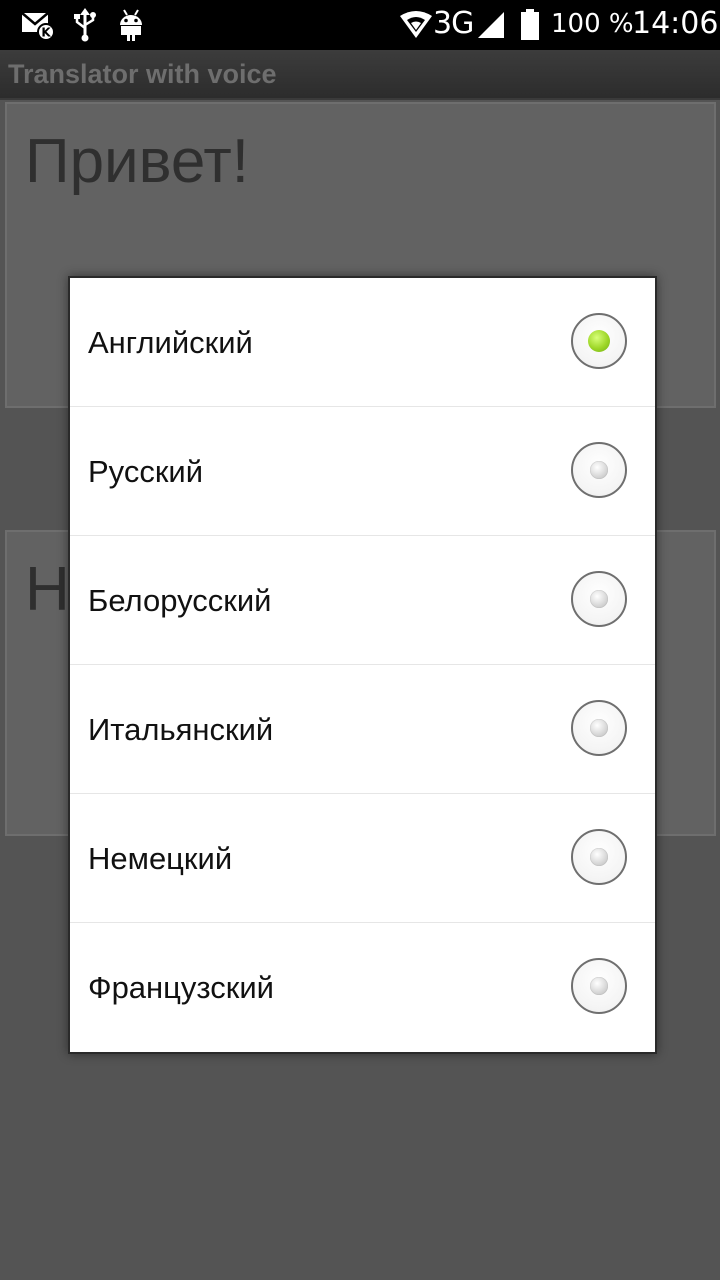 The image size is (720, 1280). Describe the element at coordinates (675, 23) in the screenshot. I see `clock-label: 14:06` at that location.